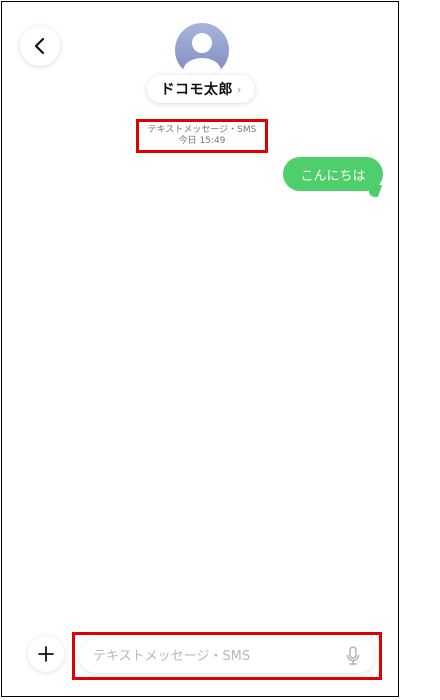 The image size is (440, 700). I want to click on back-button, so click(40, 46).